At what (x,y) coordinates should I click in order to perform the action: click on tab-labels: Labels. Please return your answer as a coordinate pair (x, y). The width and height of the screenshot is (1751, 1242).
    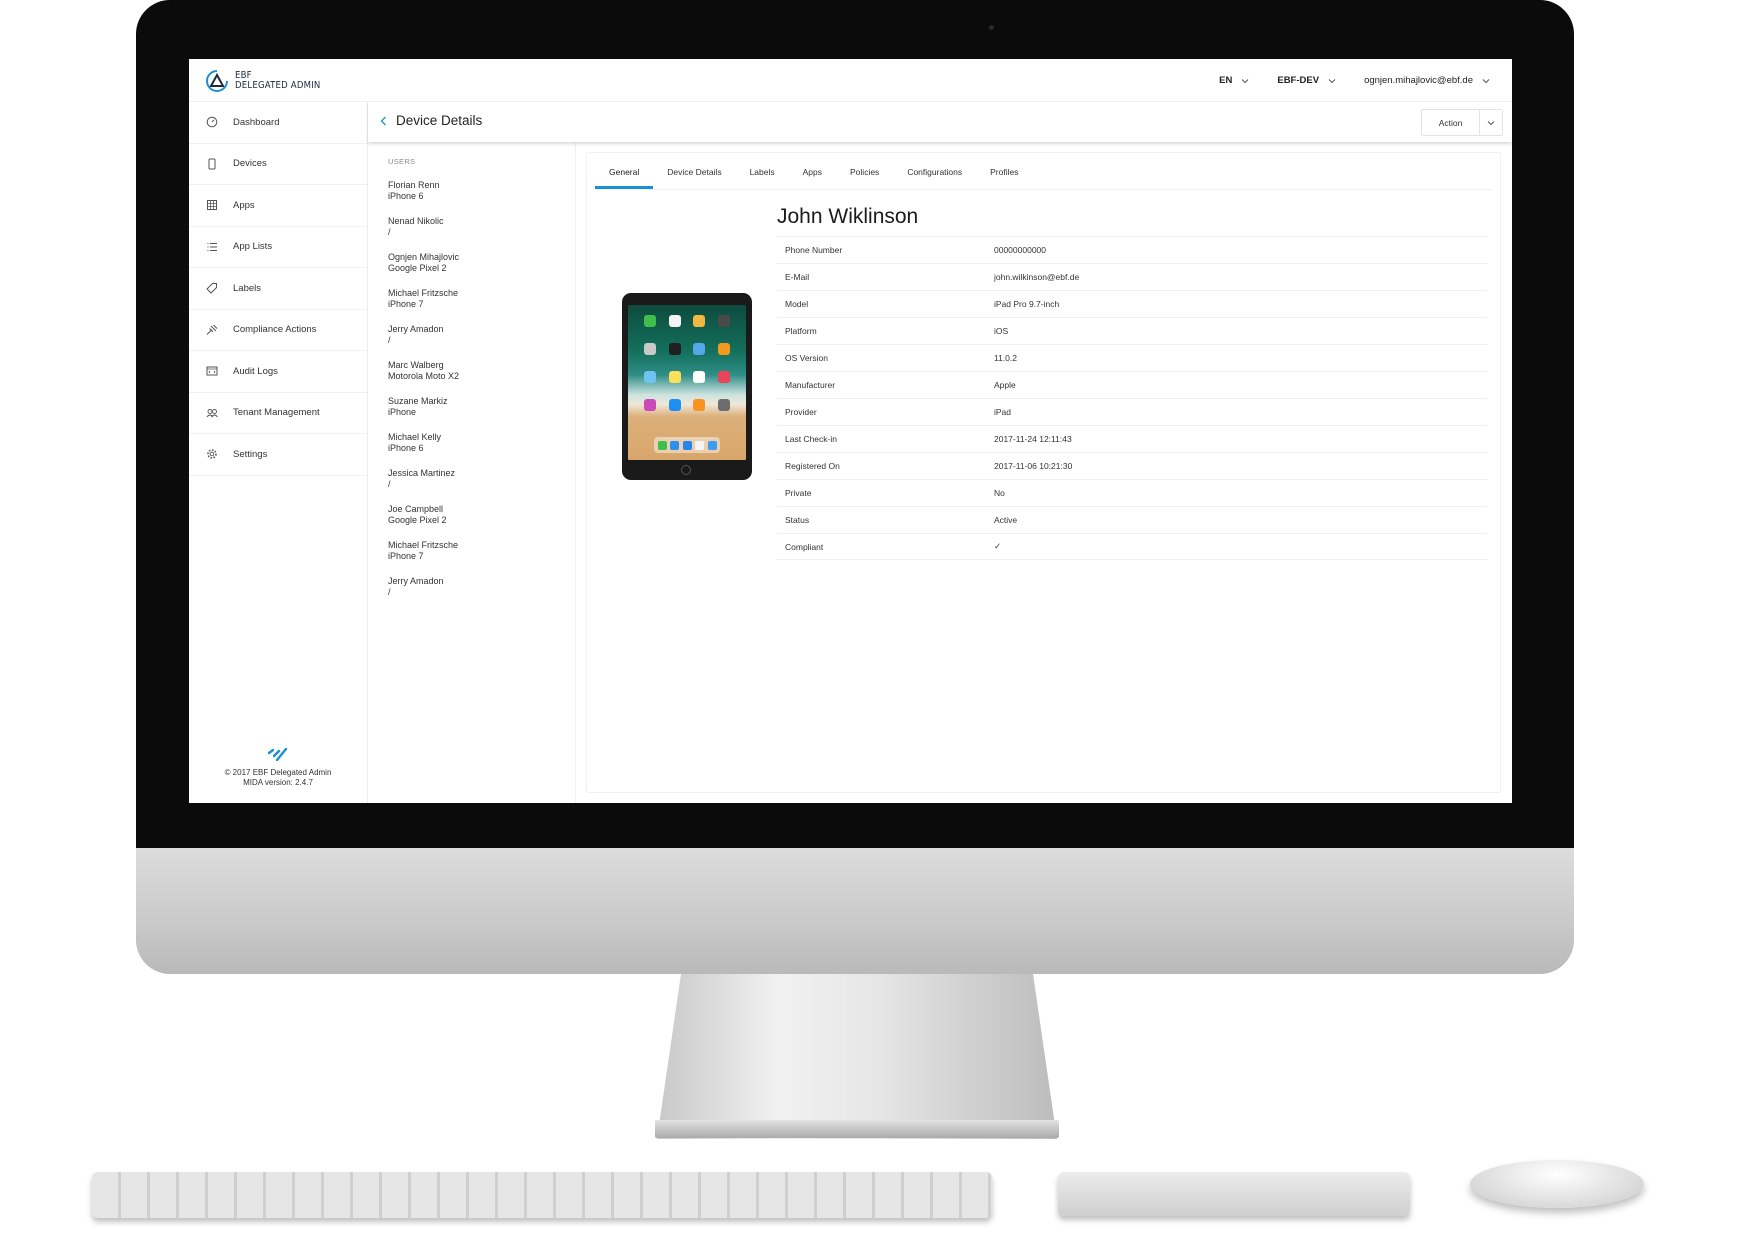
    Looking at the image, I should click on (762, 173).